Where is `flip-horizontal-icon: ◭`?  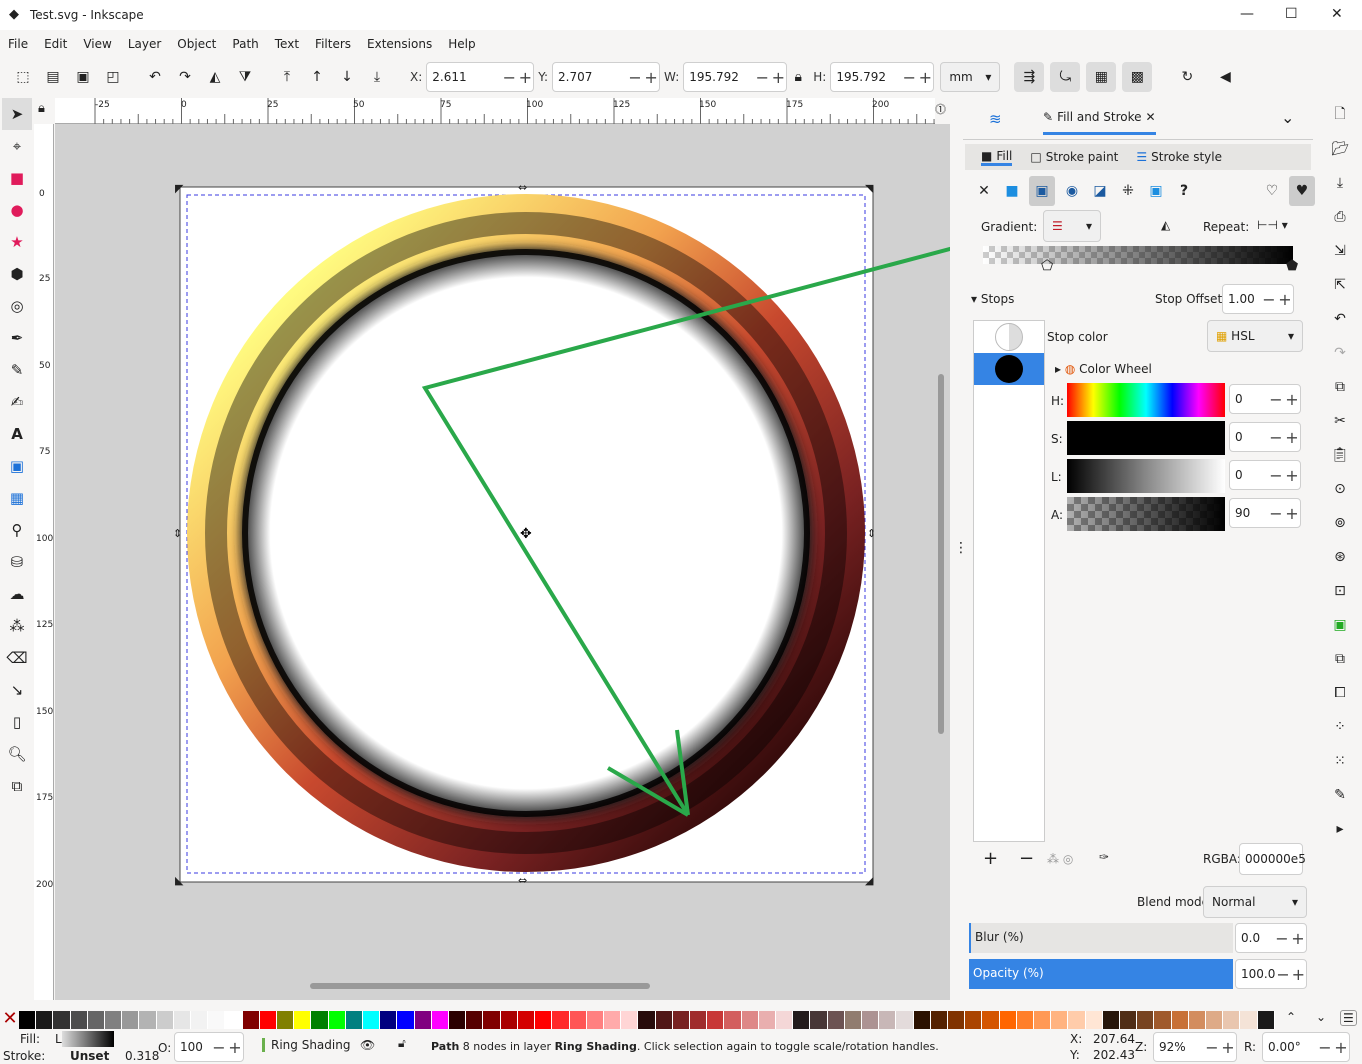
flip-horizontal-icon: ◭ is located at coordinates (215, 77).